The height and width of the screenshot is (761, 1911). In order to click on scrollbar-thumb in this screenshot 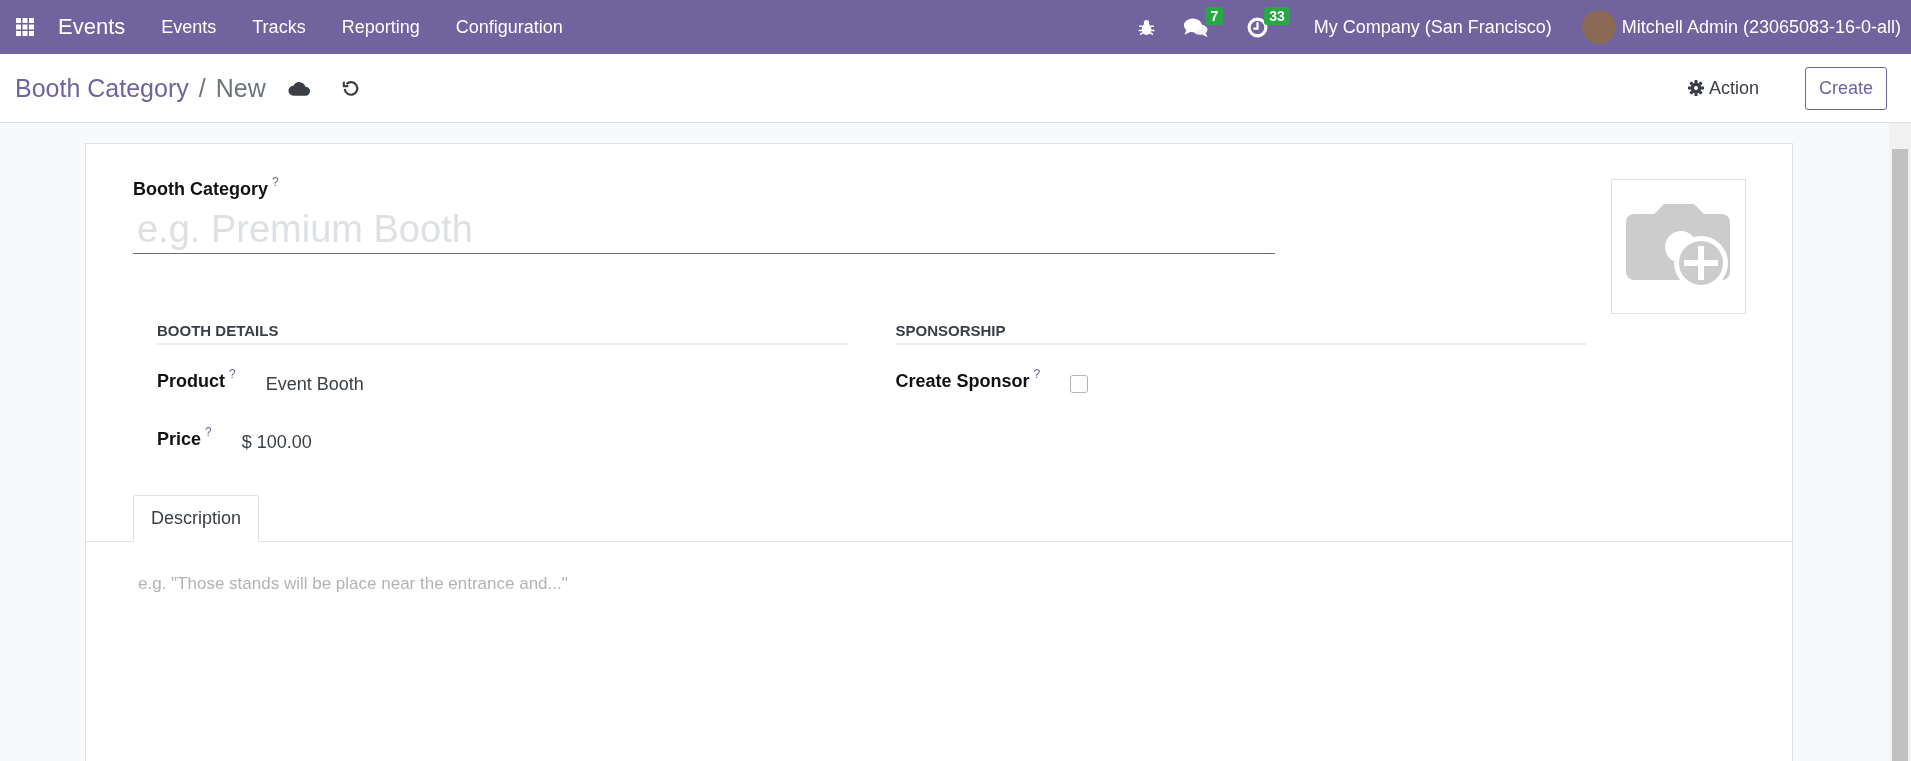, I will do `click(1900, 455)`.